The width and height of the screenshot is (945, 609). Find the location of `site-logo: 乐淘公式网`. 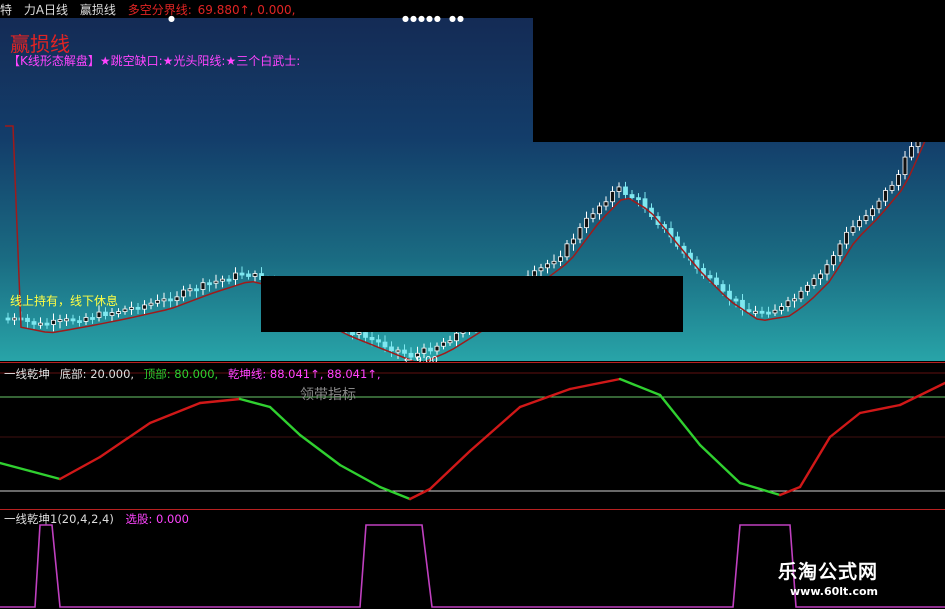

site-logo: 乐淘公式网 is located at coordinates (828, 572).